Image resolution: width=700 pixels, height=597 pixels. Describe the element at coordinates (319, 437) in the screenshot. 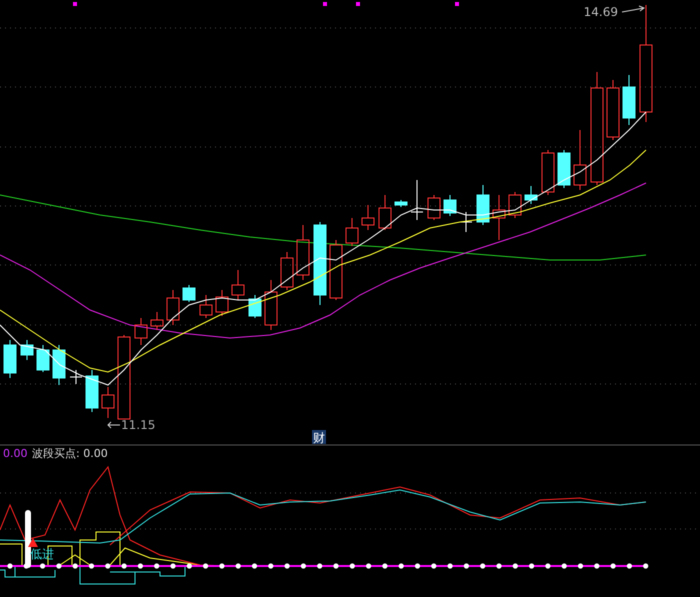

I see `finance-badge: 财` at that location.